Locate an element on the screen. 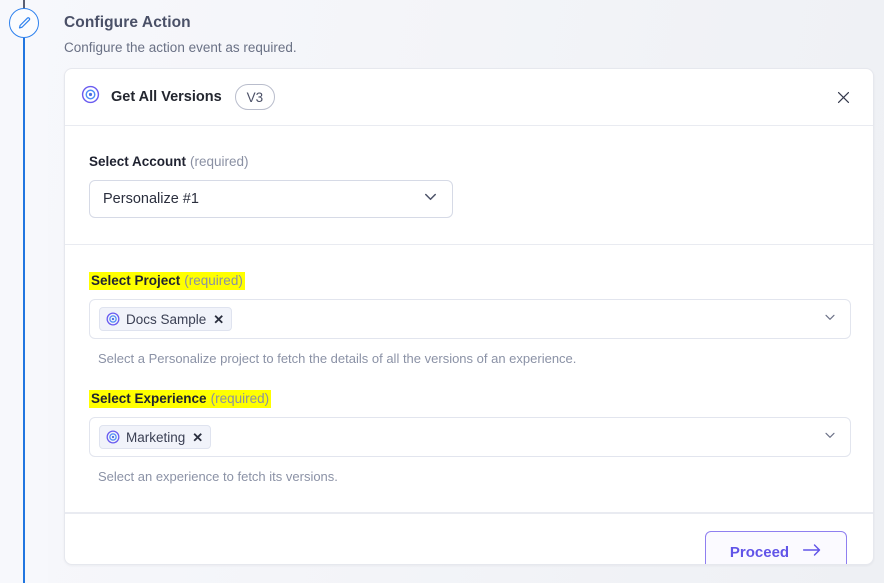 Image resolution: width=884 pixels, height=583 pixels. page-title: Configure Action is located at coordinates (127, 22).